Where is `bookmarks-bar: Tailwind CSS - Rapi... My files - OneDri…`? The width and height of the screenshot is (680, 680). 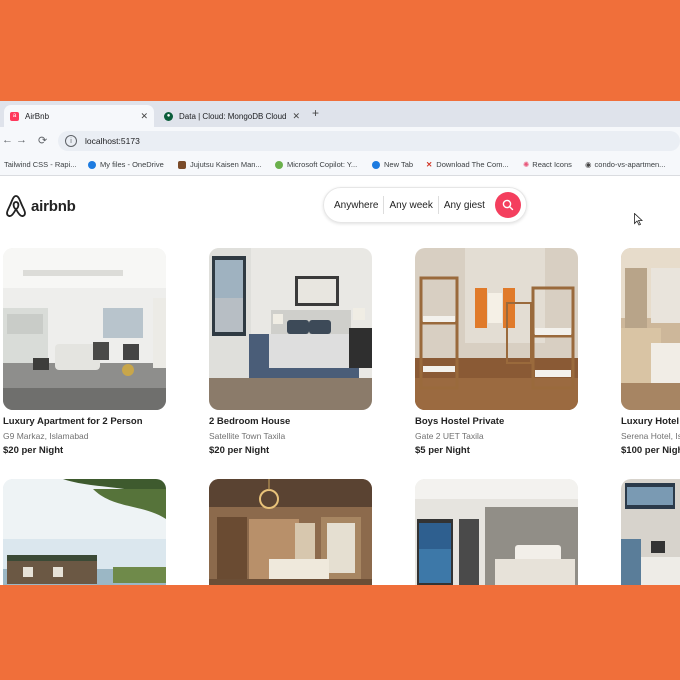
bookmarks-bar: Tailwind CSS - Rapi... My files - OneDri… is located at coordinates (340, 165).